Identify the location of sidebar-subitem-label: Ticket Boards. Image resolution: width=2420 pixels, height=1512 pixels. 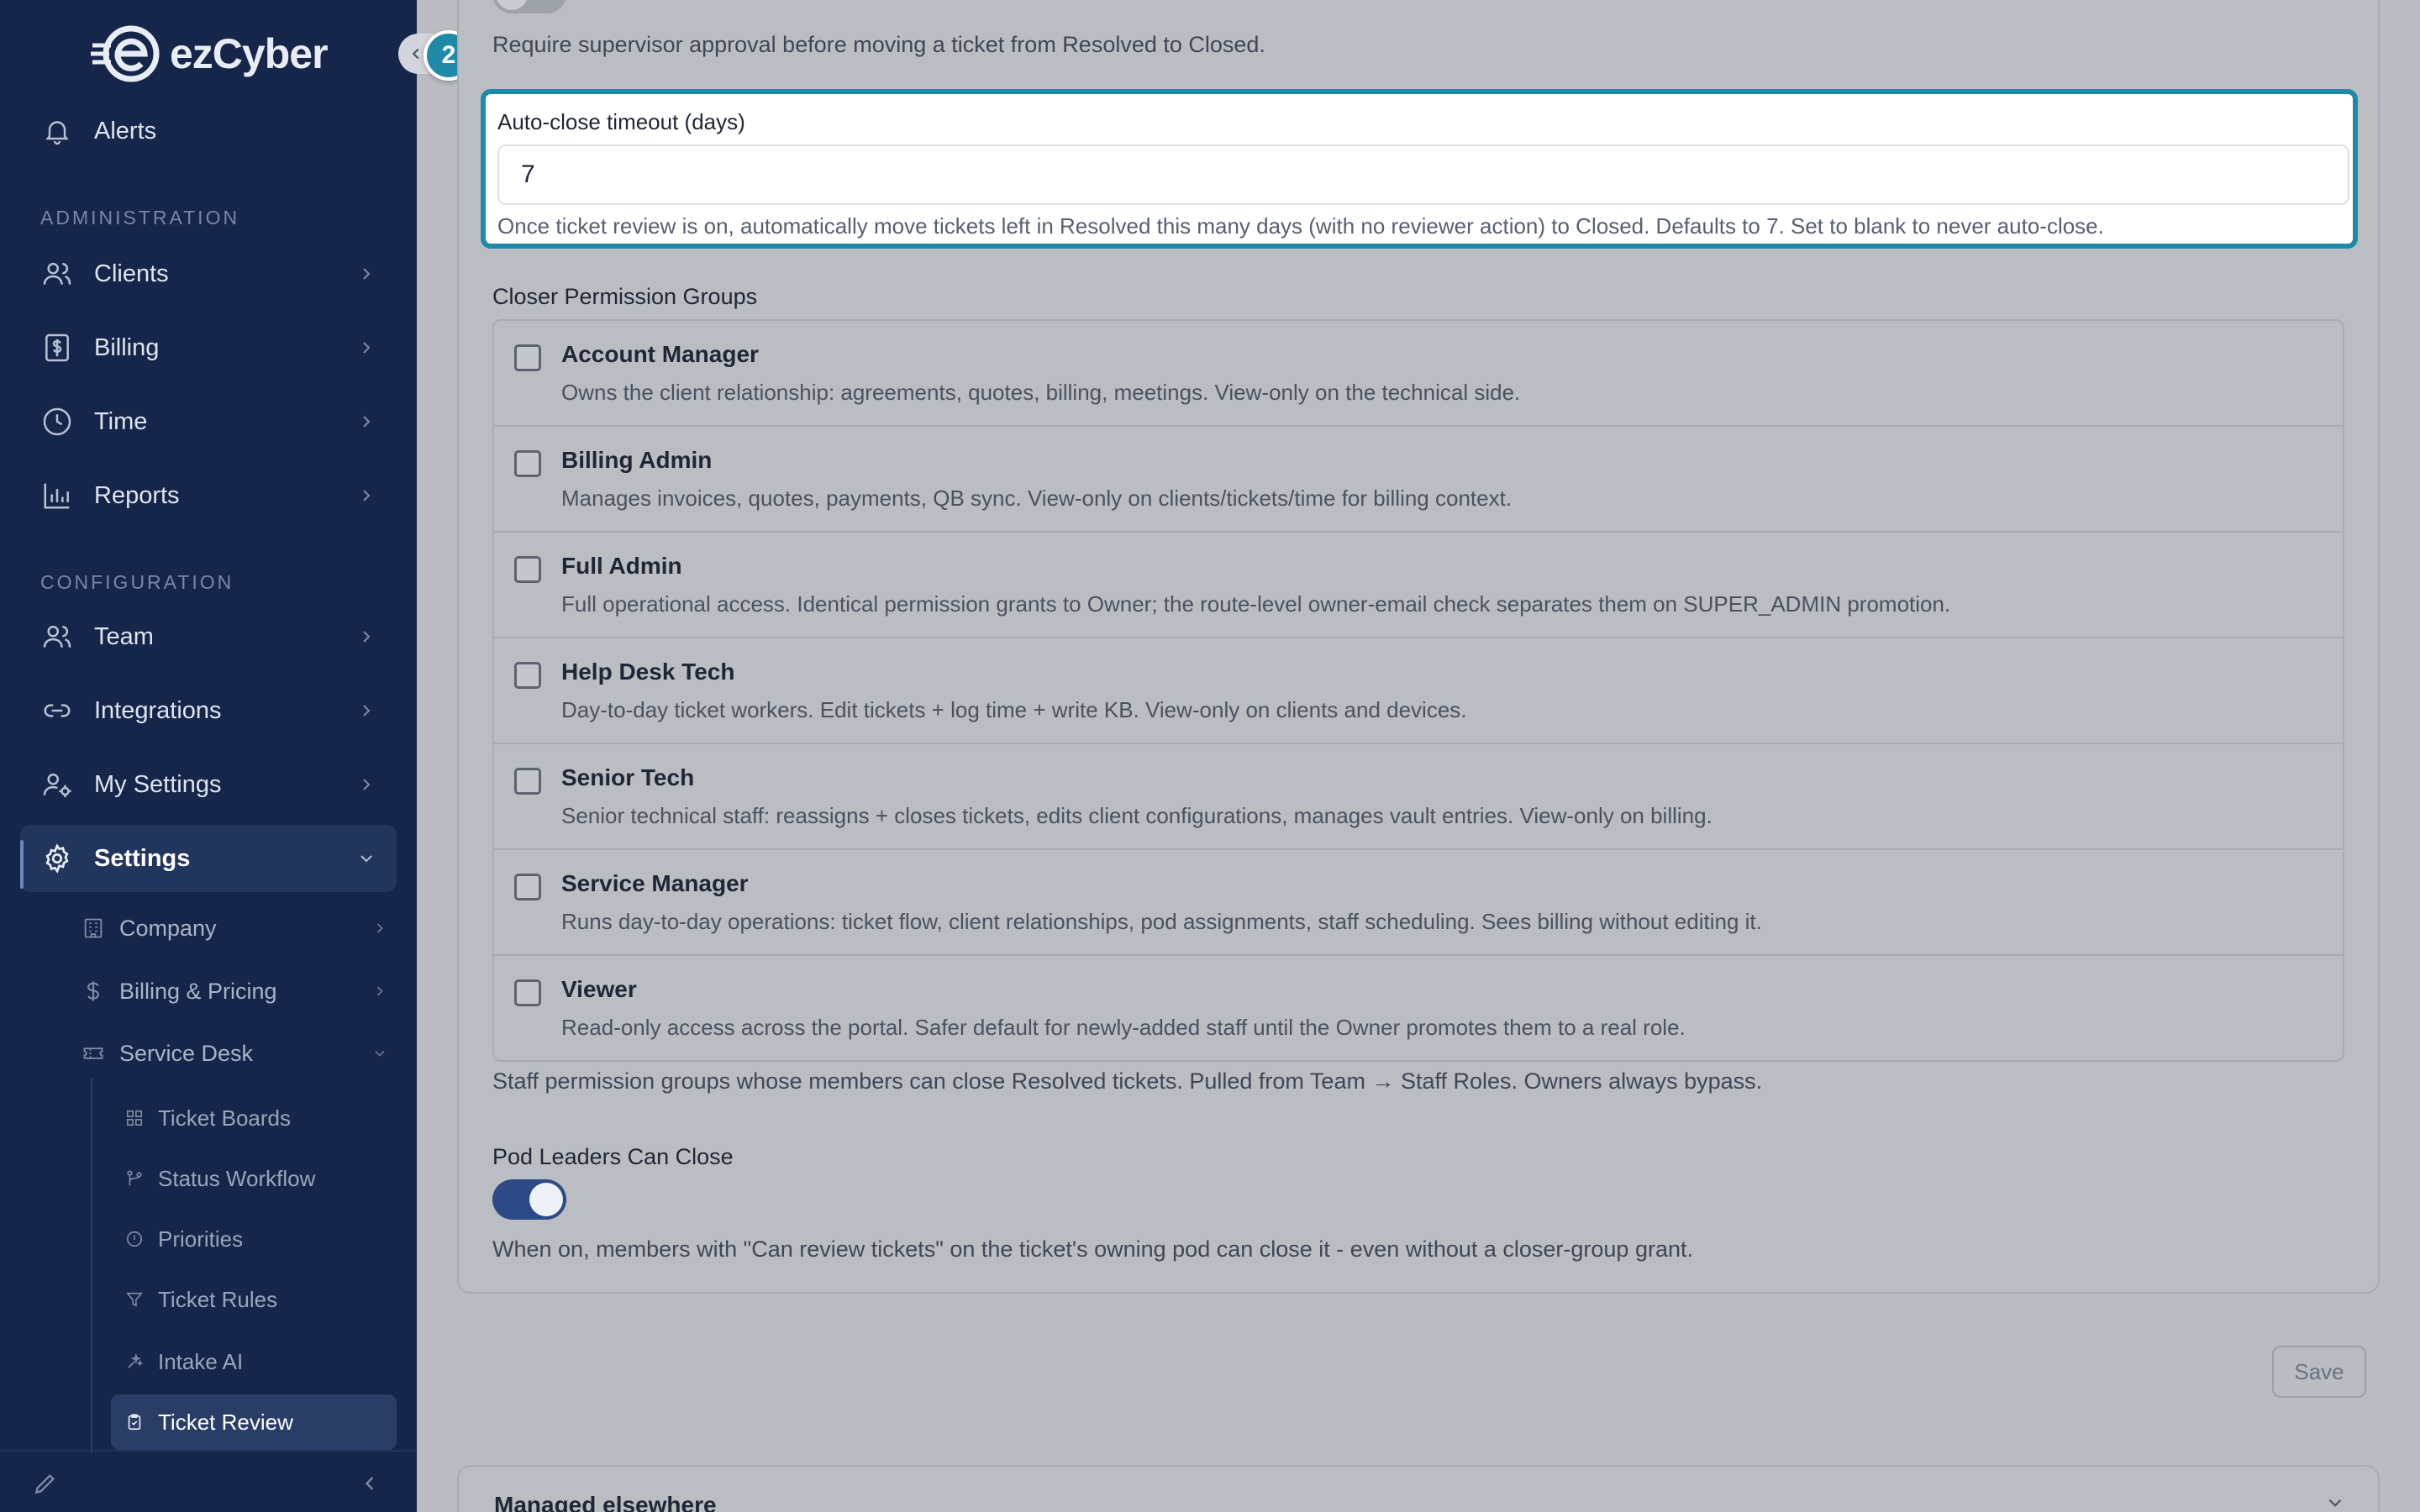
(225, 1118).